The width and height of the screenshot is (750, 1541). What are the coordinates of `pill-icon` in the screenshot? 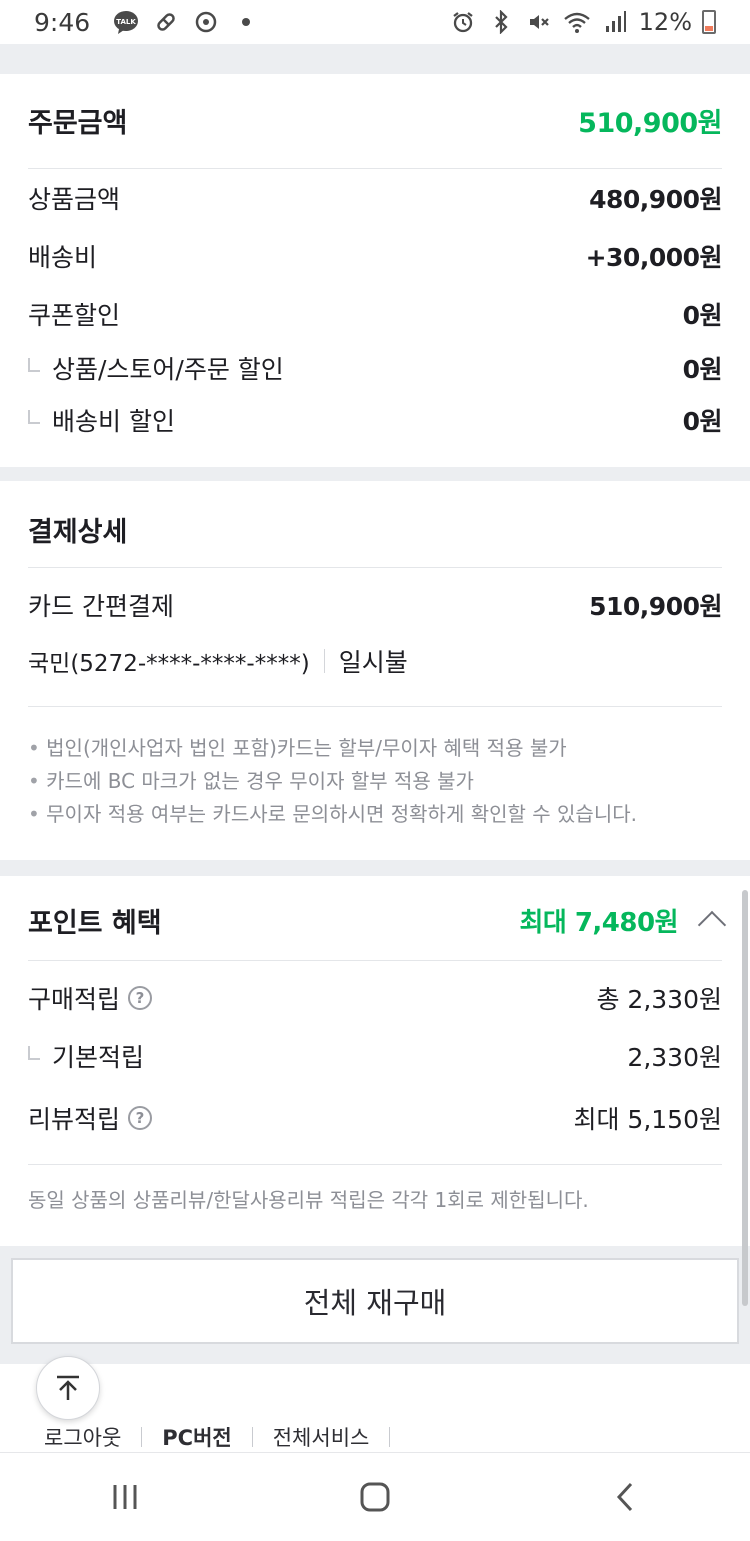 It's located at (166, 22).